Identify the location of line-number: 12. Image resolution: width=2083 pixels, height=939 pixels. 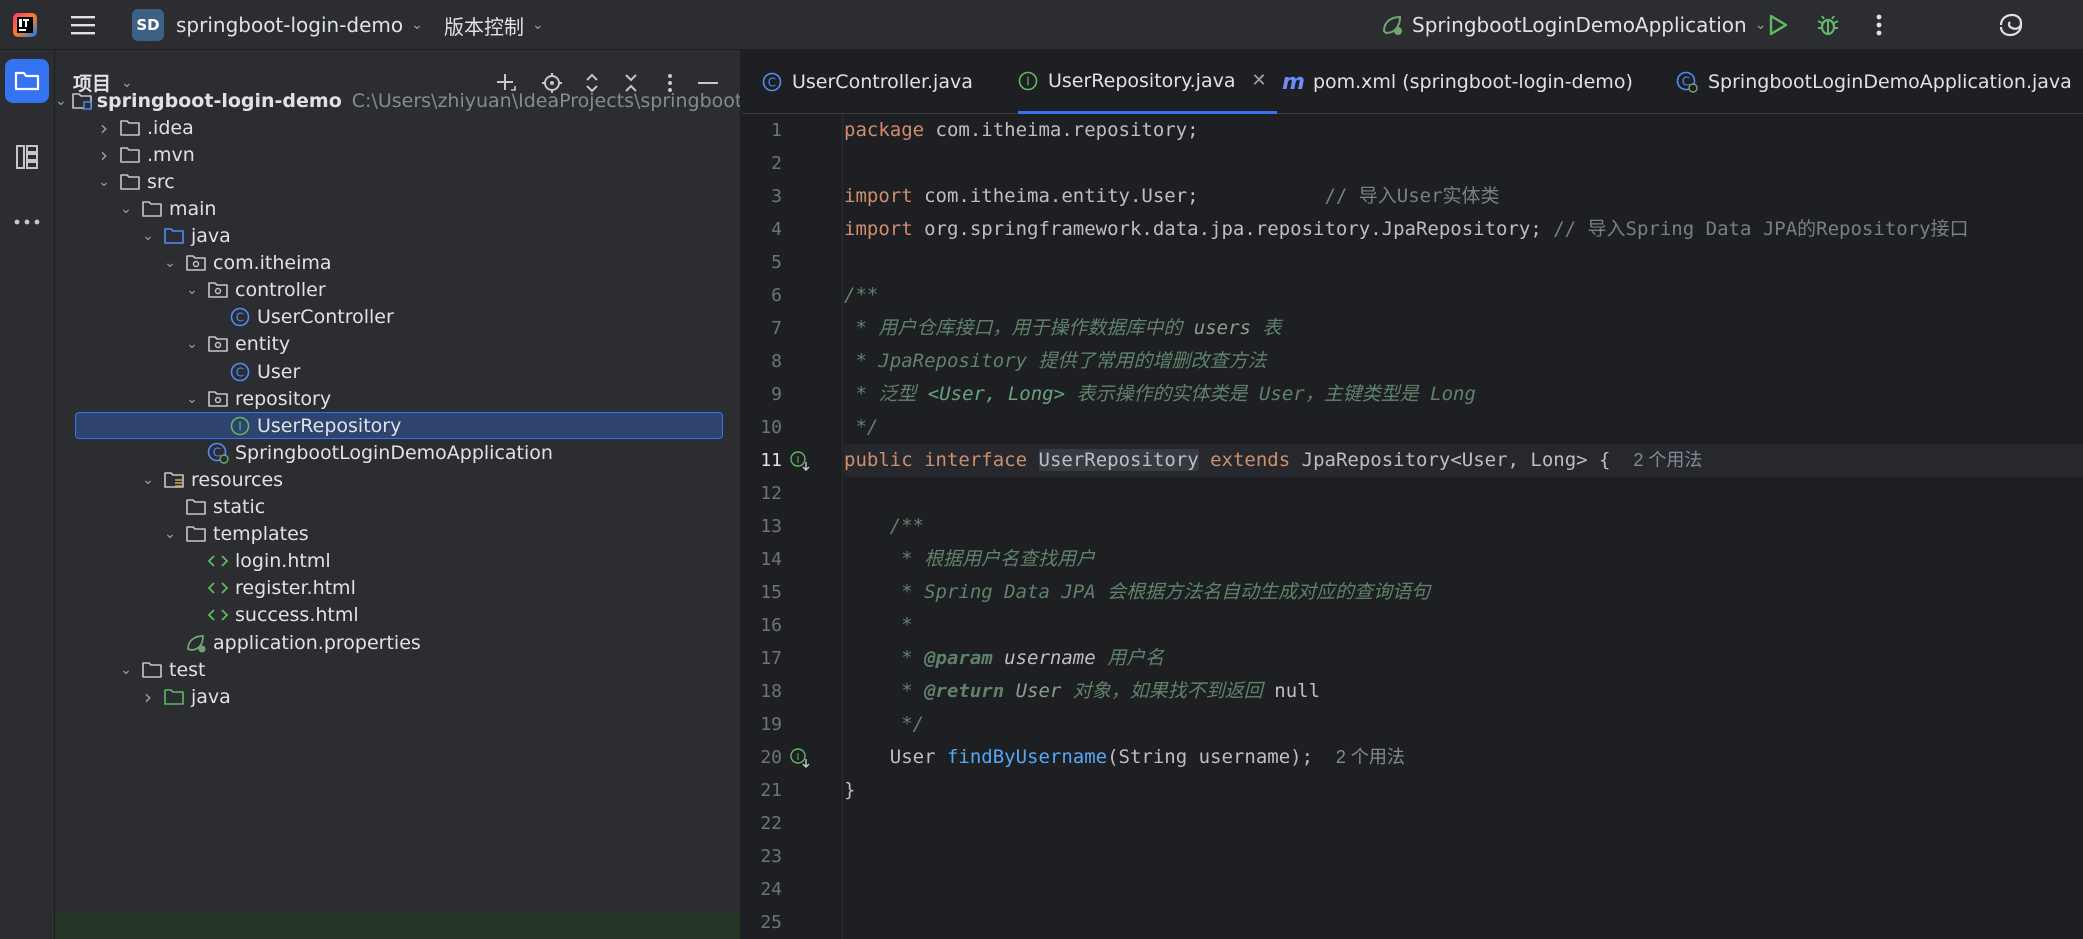
(762, 493).